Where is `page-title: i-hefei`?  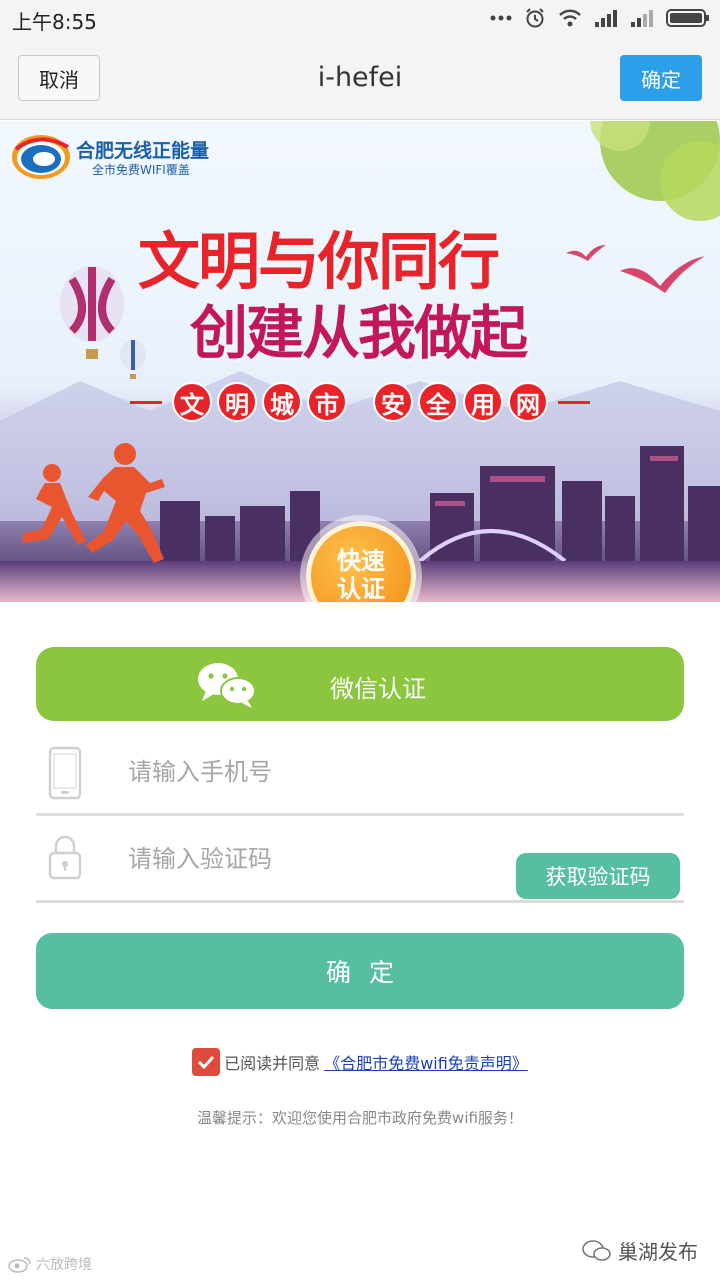
page-title: i-hefei is located at coordinates (360, 77).